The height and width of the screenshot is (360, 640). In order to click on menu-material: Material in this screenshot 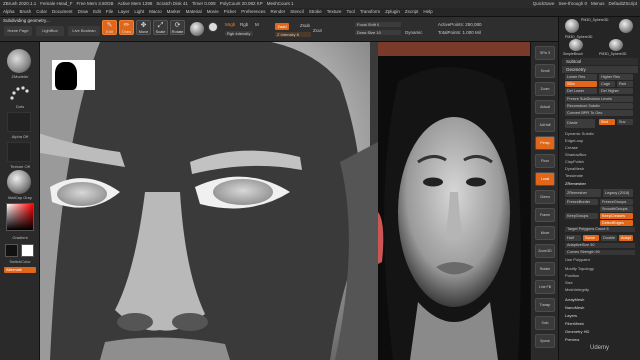, I will do `click(194, 12)`.